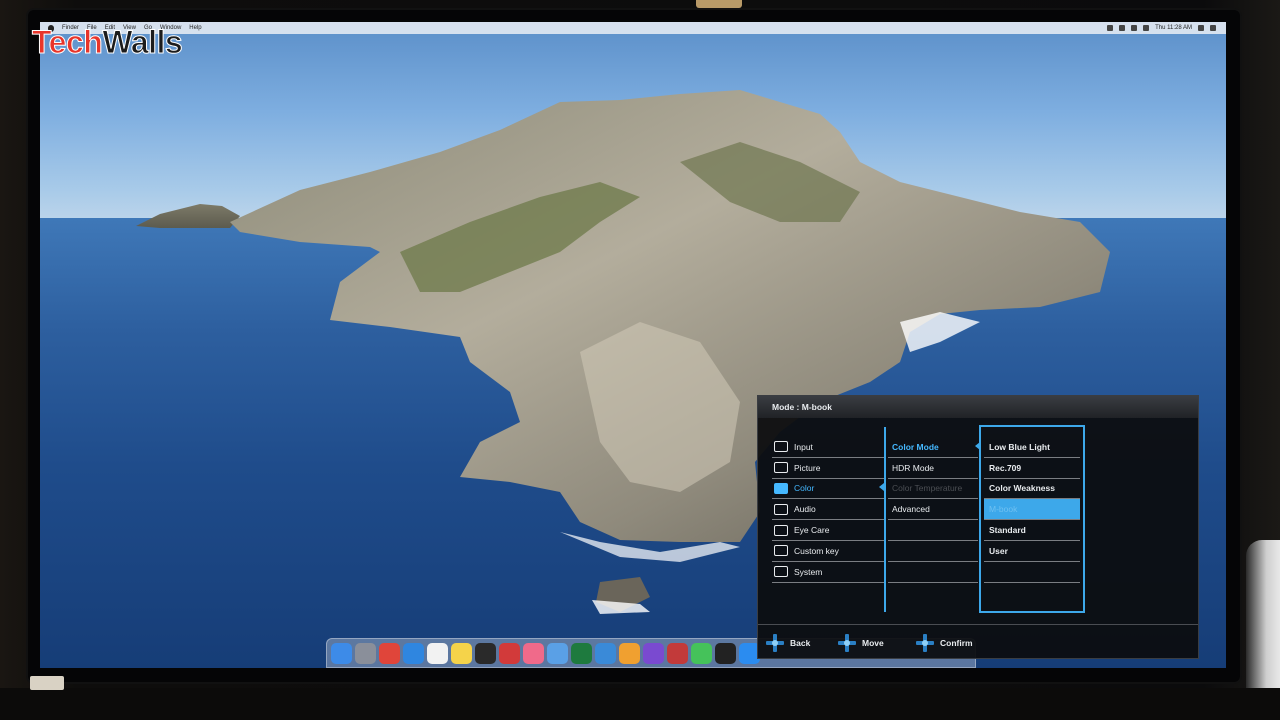  I want to click on osd-mode-empty, so click(1032, 572).